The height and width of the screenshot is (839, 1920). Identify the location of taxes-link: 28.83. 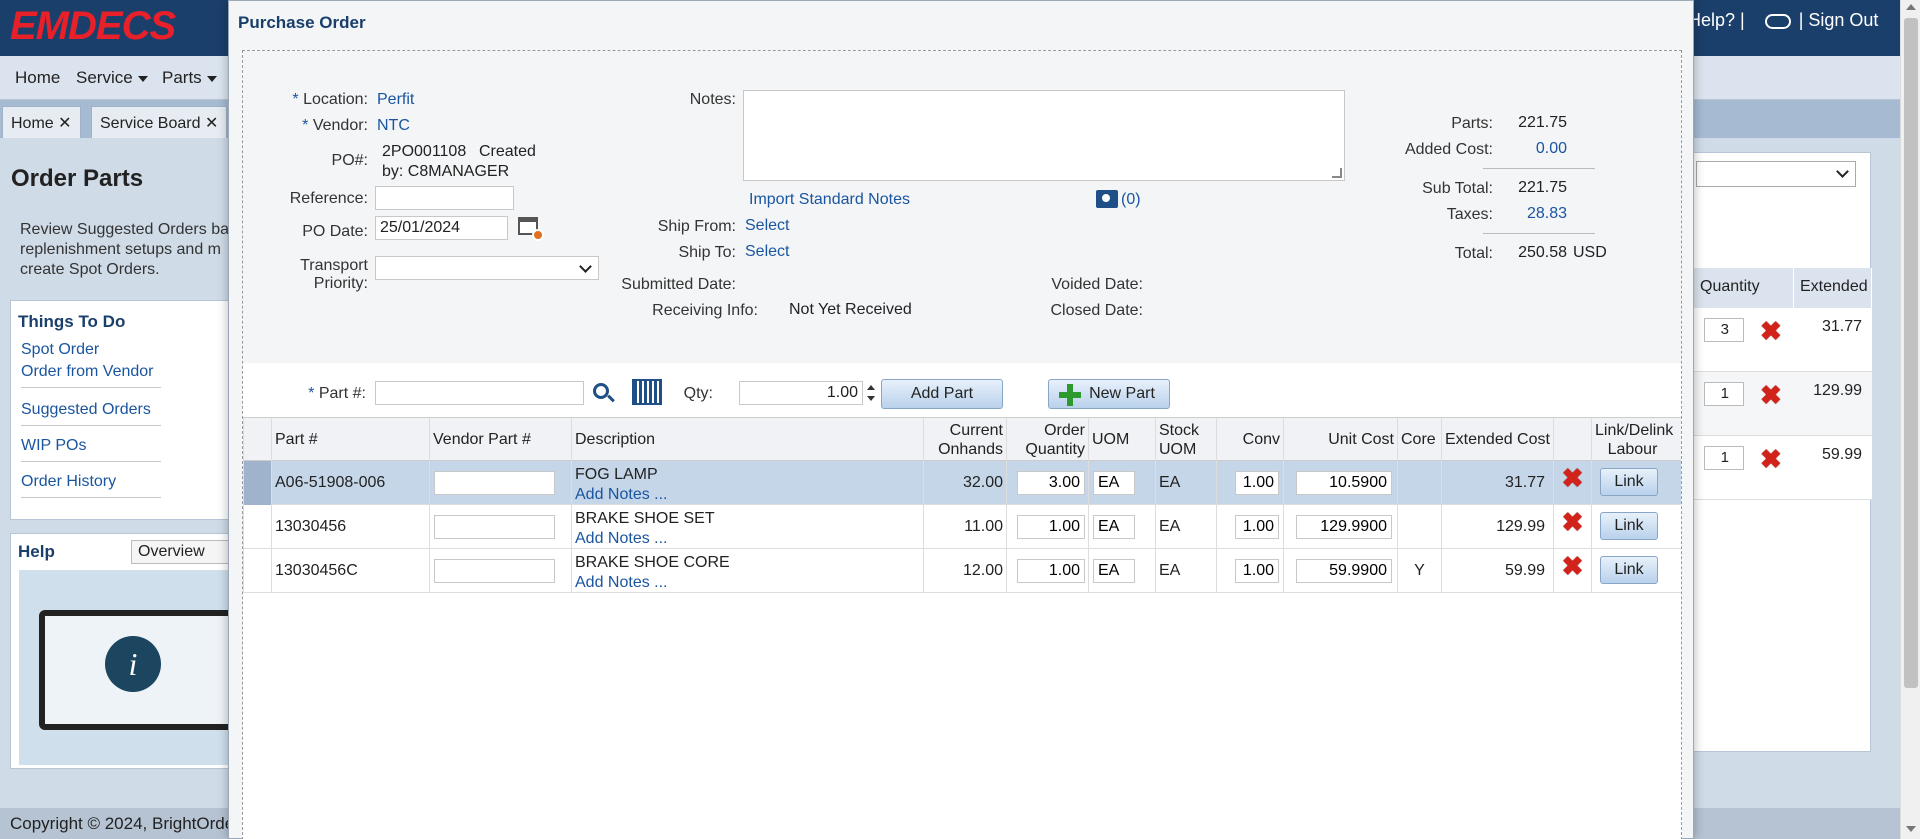
(1547, 214).